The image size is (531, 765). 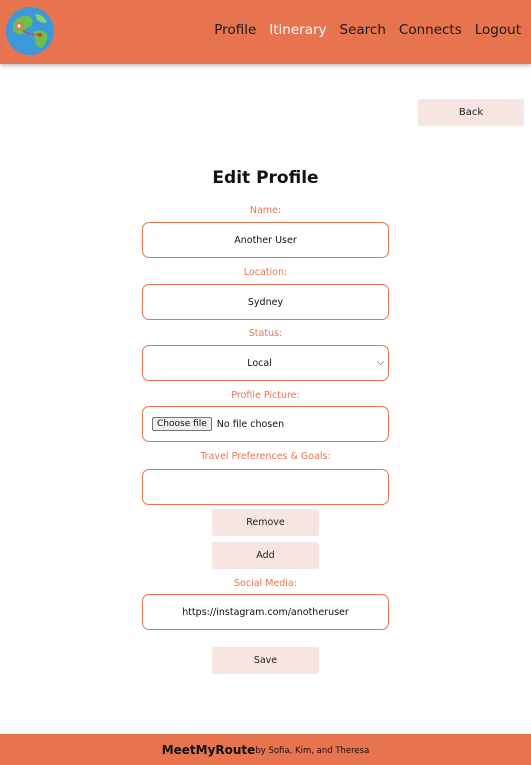 I want to click on top-navbar: Profile Itinerary Search Connects Logout, so click(x=265, y=32).